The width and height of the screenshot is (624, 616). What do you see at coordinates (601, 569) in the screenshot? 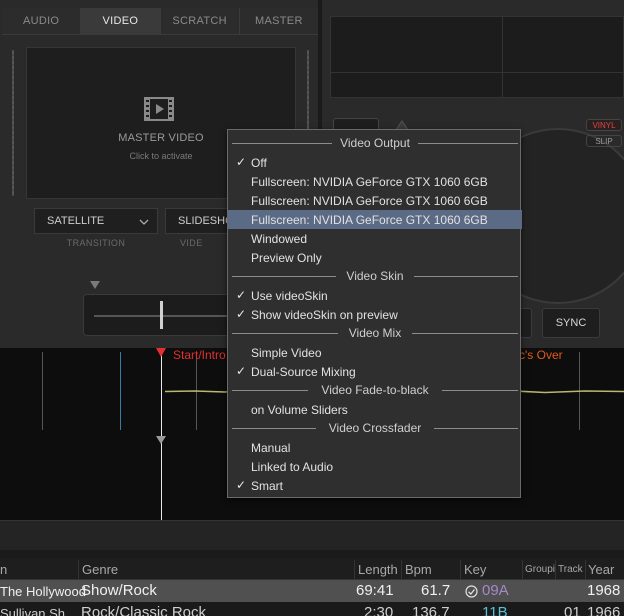
I see `column-year: Year` at bounding box center [601, 569].